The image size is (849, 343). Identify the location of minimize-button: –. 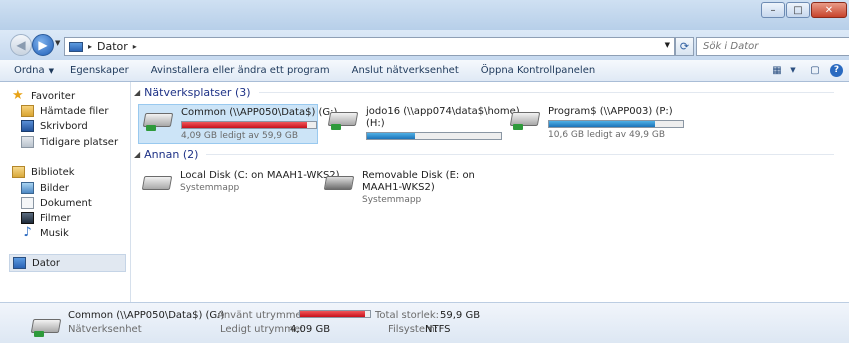
(773, 10).